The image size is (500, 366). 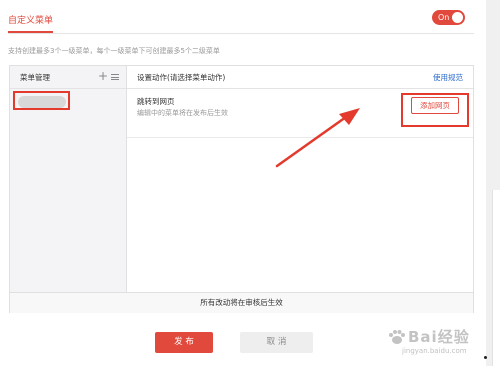 What do you see at coordinates (439, 337) in the screenshot?
I see `watermark-brand: Bai经验` at bounding box center [439, 337].